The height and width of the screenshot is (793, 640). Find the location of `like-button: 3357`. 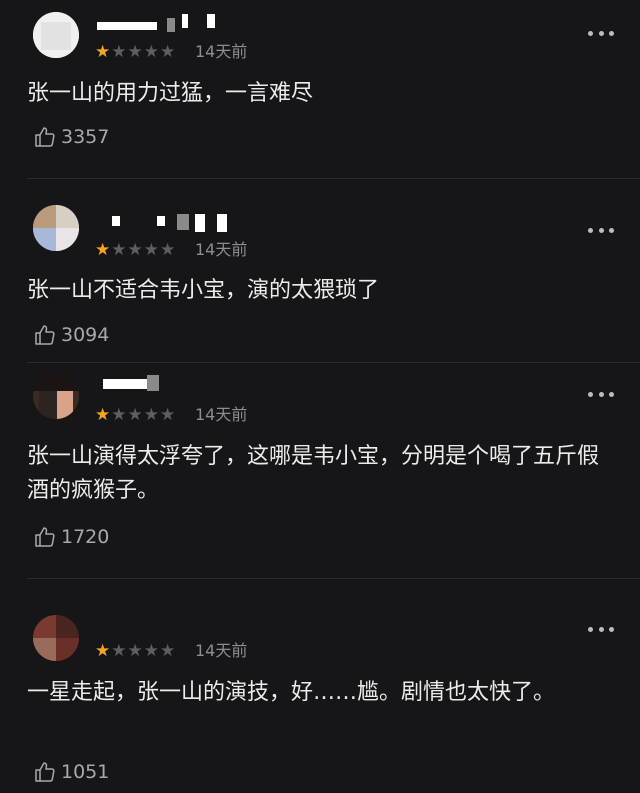

like-button: 3357 is located at coordinates (71, 137).